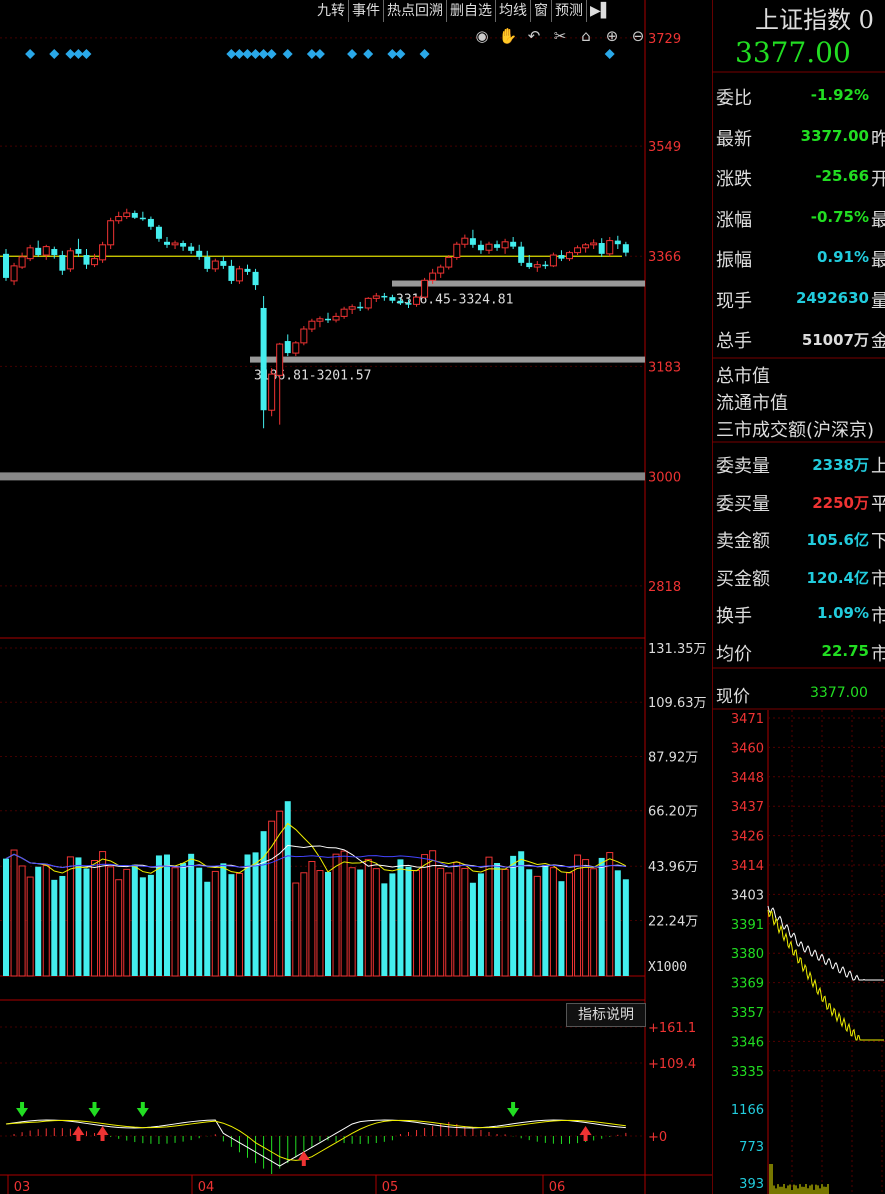 The width and height of the screenshot is (885, 1194). What do you see at coordinates (315, 1143) in the screenshot?
I see `indicator-dif-line` at bounding box center [315, 1143].